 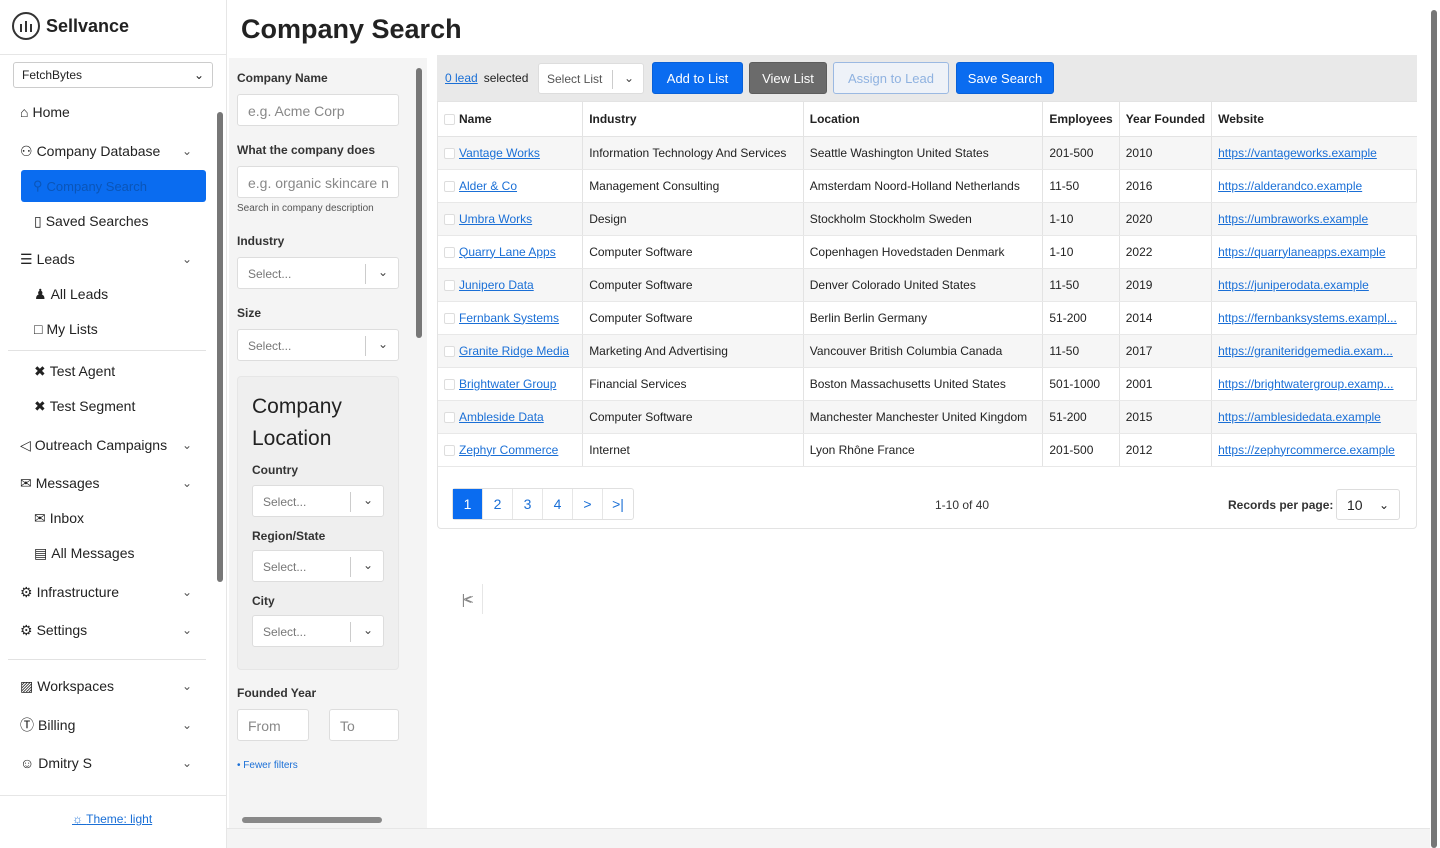 What do you see at coordinates (468, 504) in the screenshot?
I see `page-button-1: 1` at bounding box center [468, 504].